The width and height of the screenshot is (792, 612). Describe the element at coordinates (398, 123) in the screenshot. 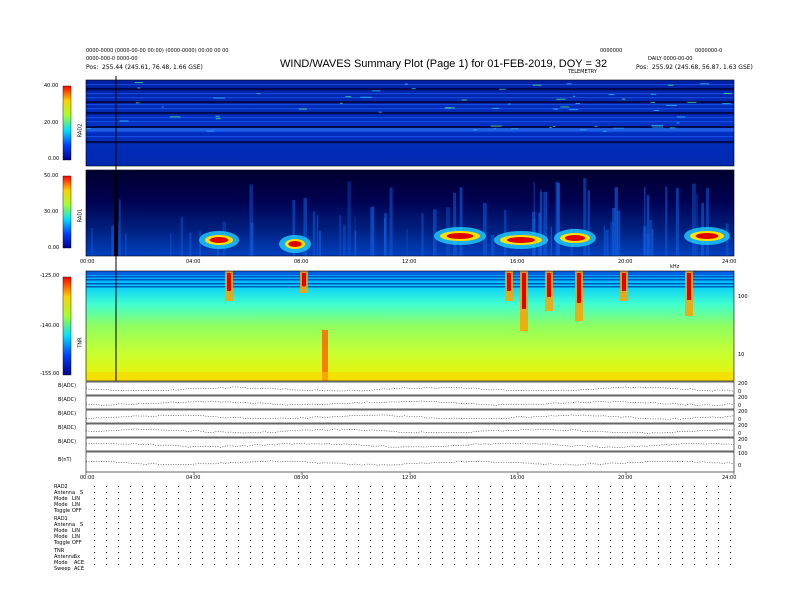

I see `rad2-panel` at that location.